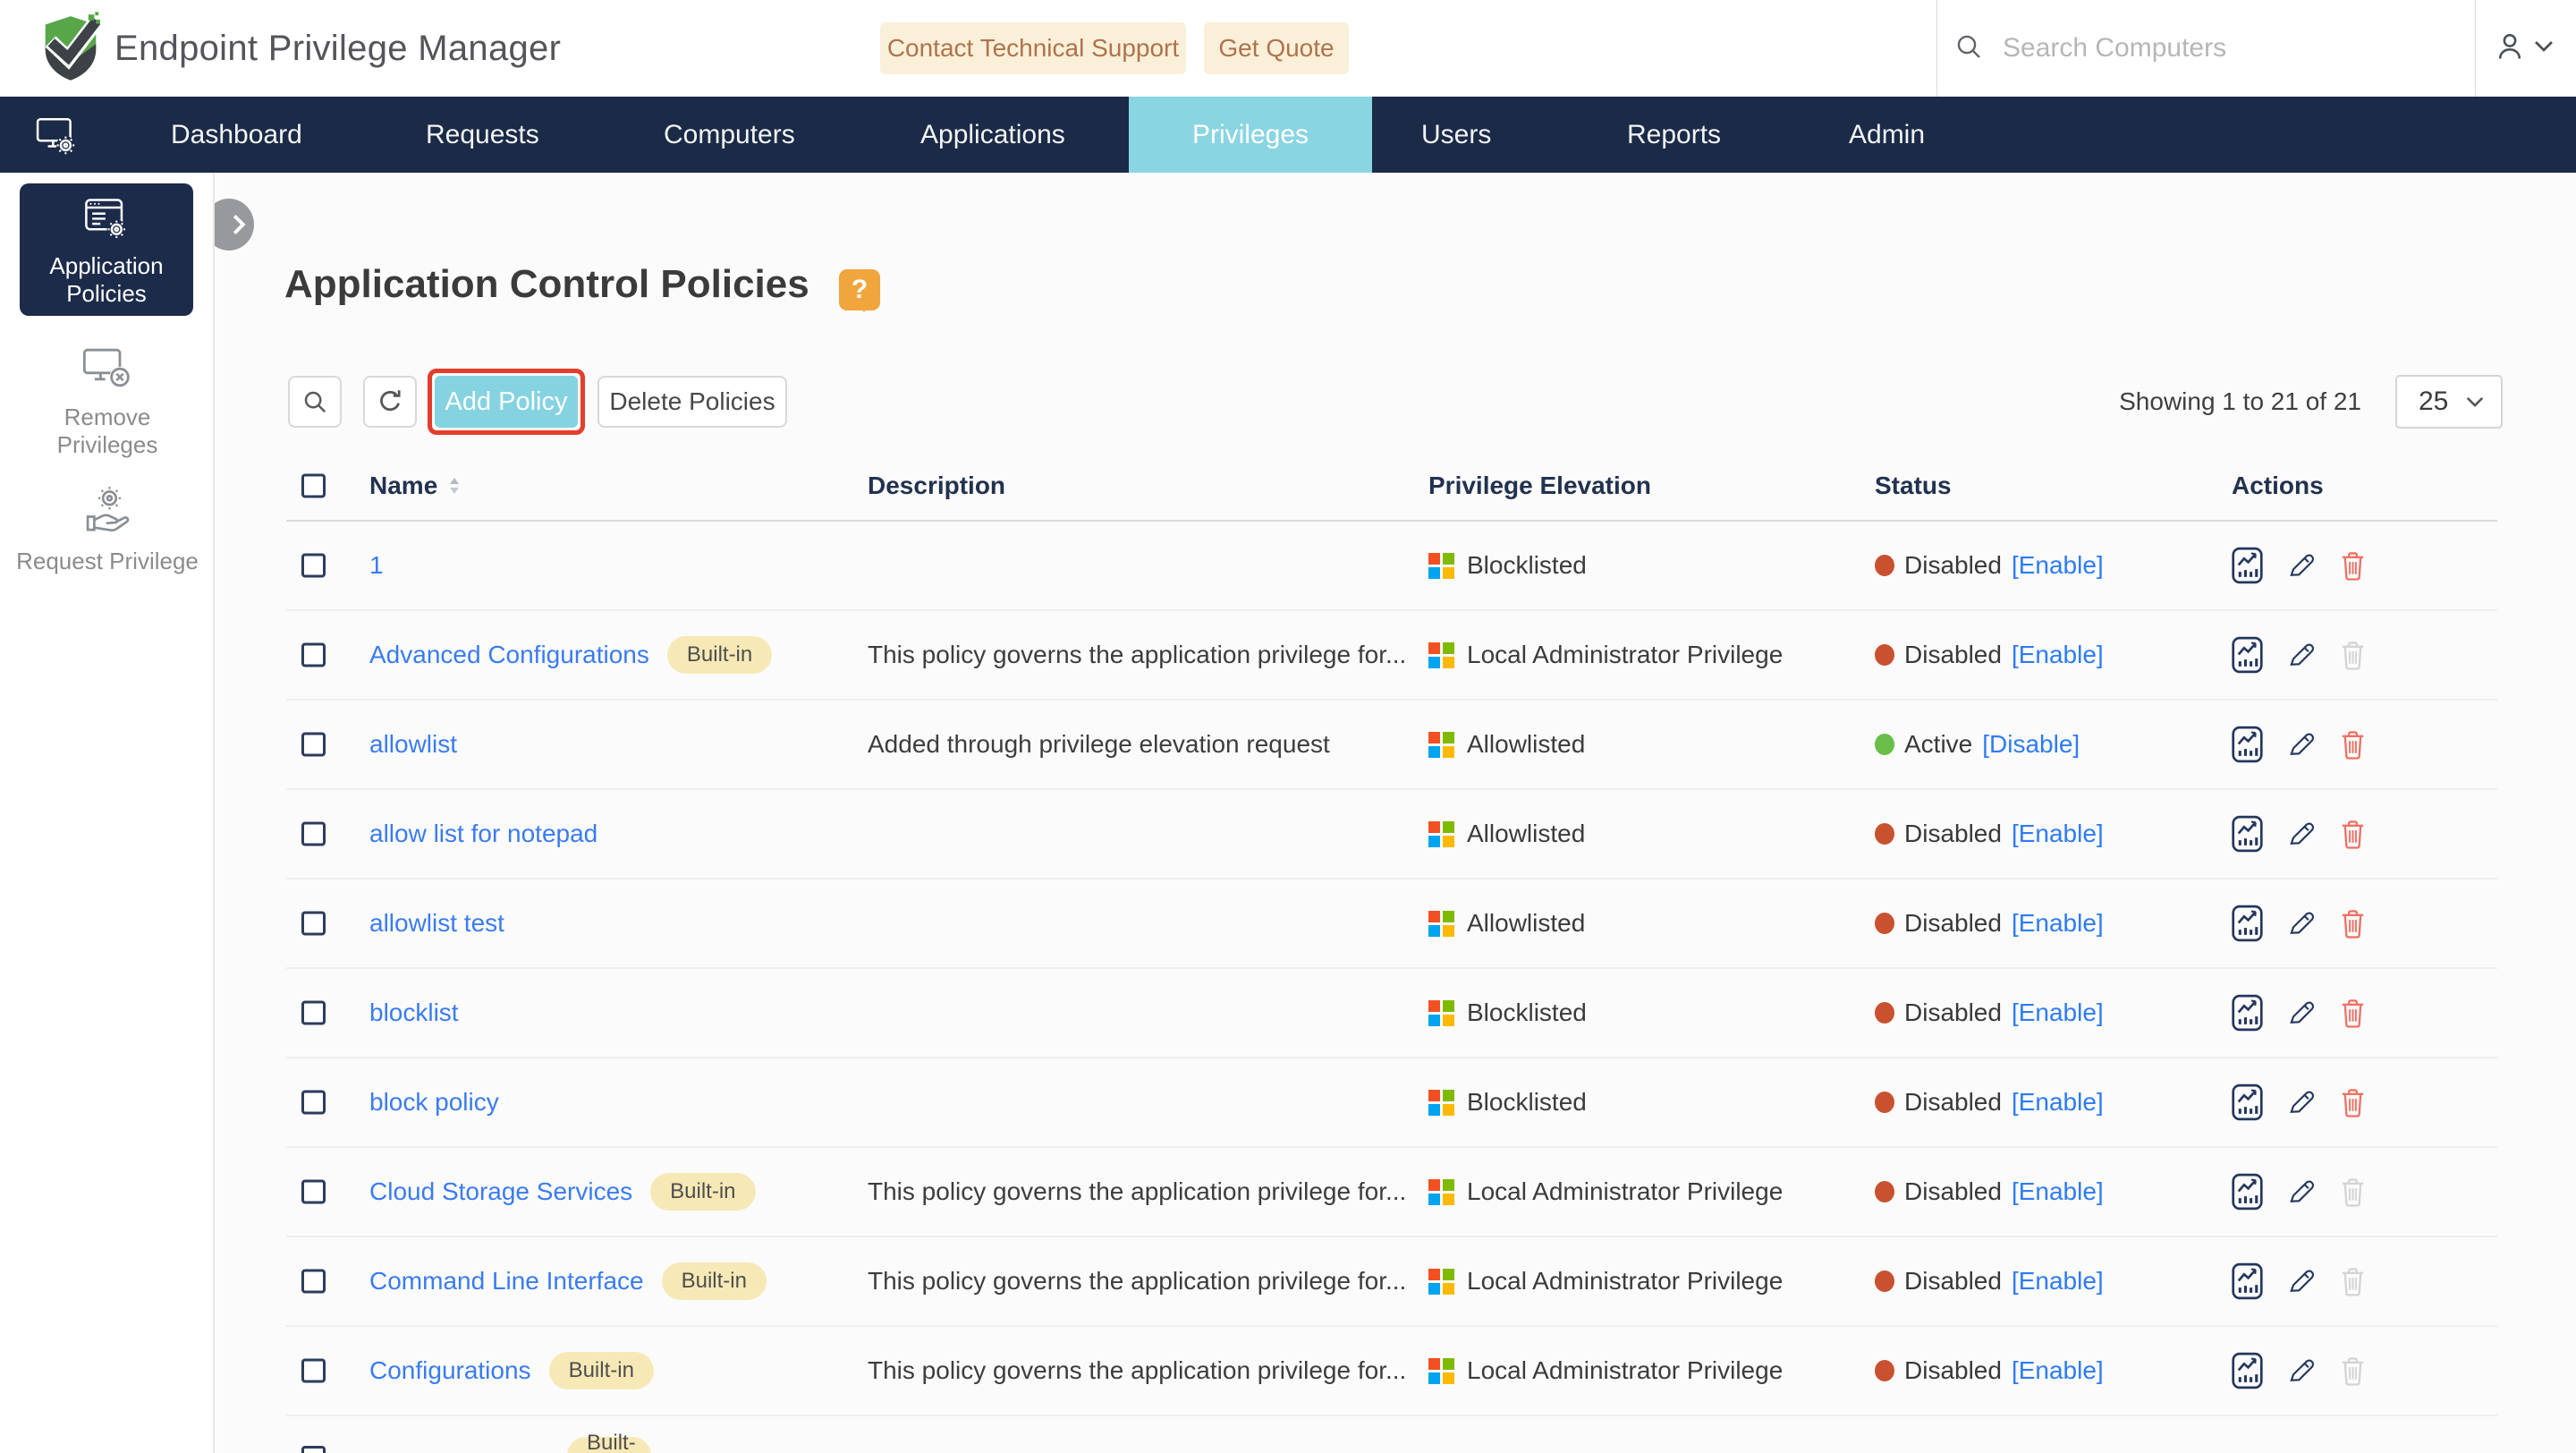  Describe the element at coordinates (1456, 135) in the screenshot. I see `nav-item-users: Users` at that location.